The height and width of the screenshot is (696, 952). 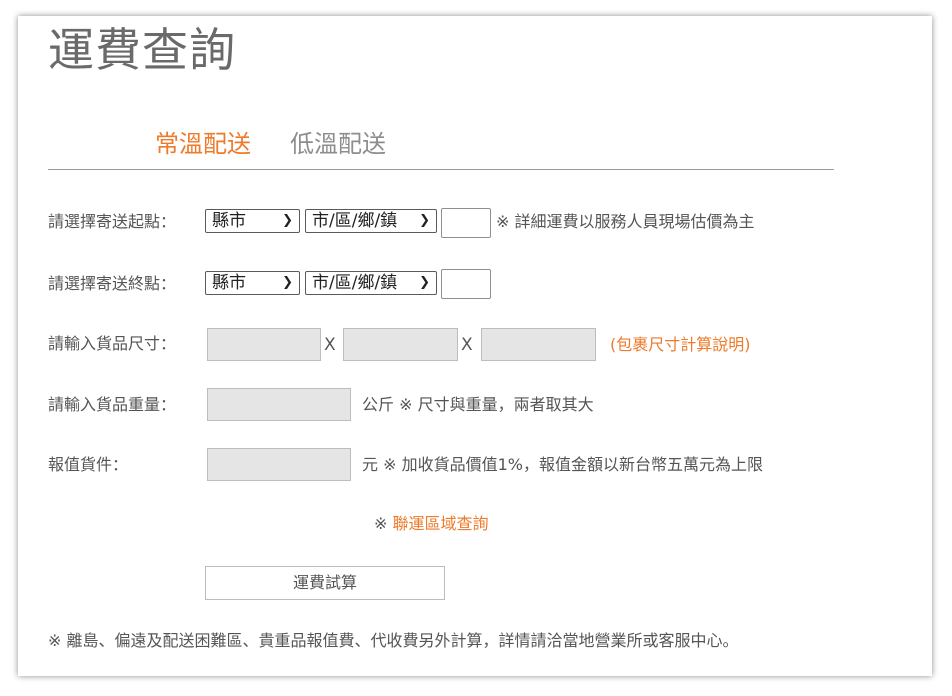 I want to click on origin-district-select: 市/區/鄉/鎮 ❯, so click(x=371, y=221).